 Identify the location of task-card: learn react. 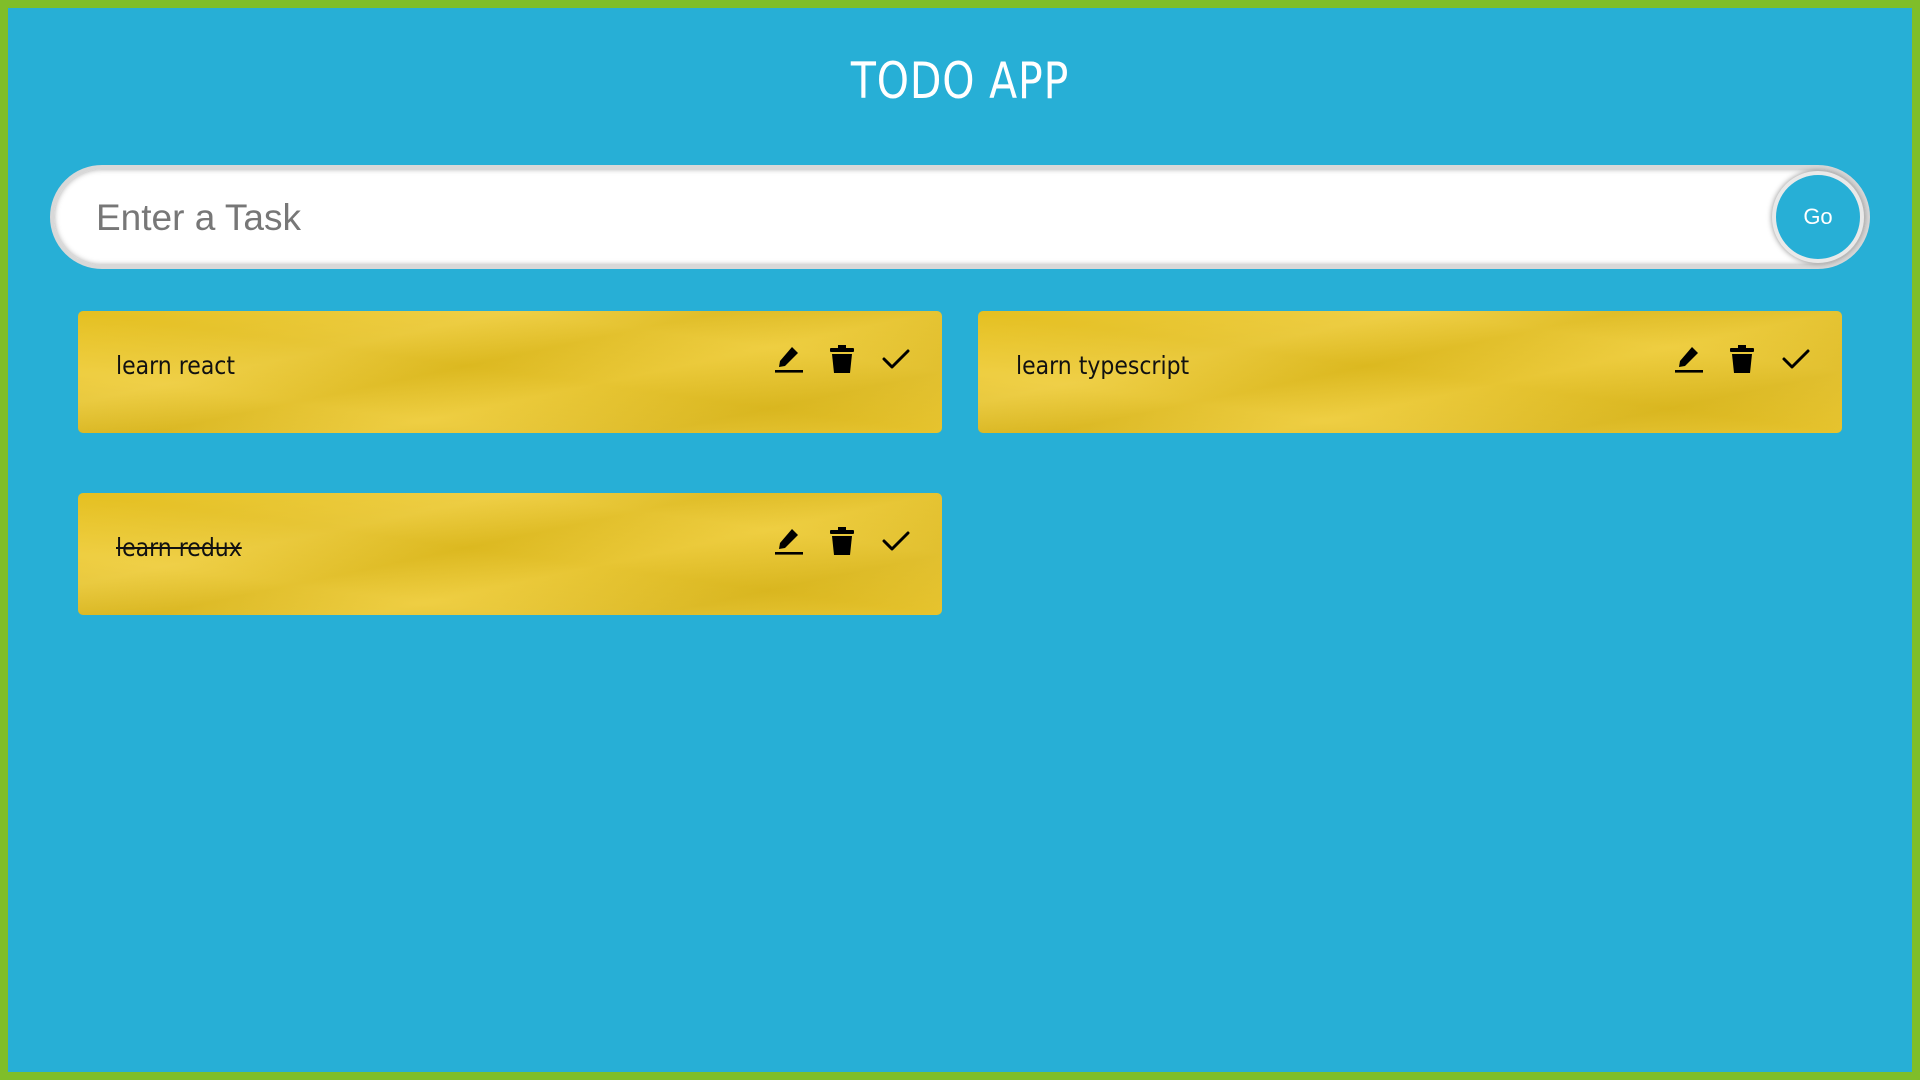
(510, 372).